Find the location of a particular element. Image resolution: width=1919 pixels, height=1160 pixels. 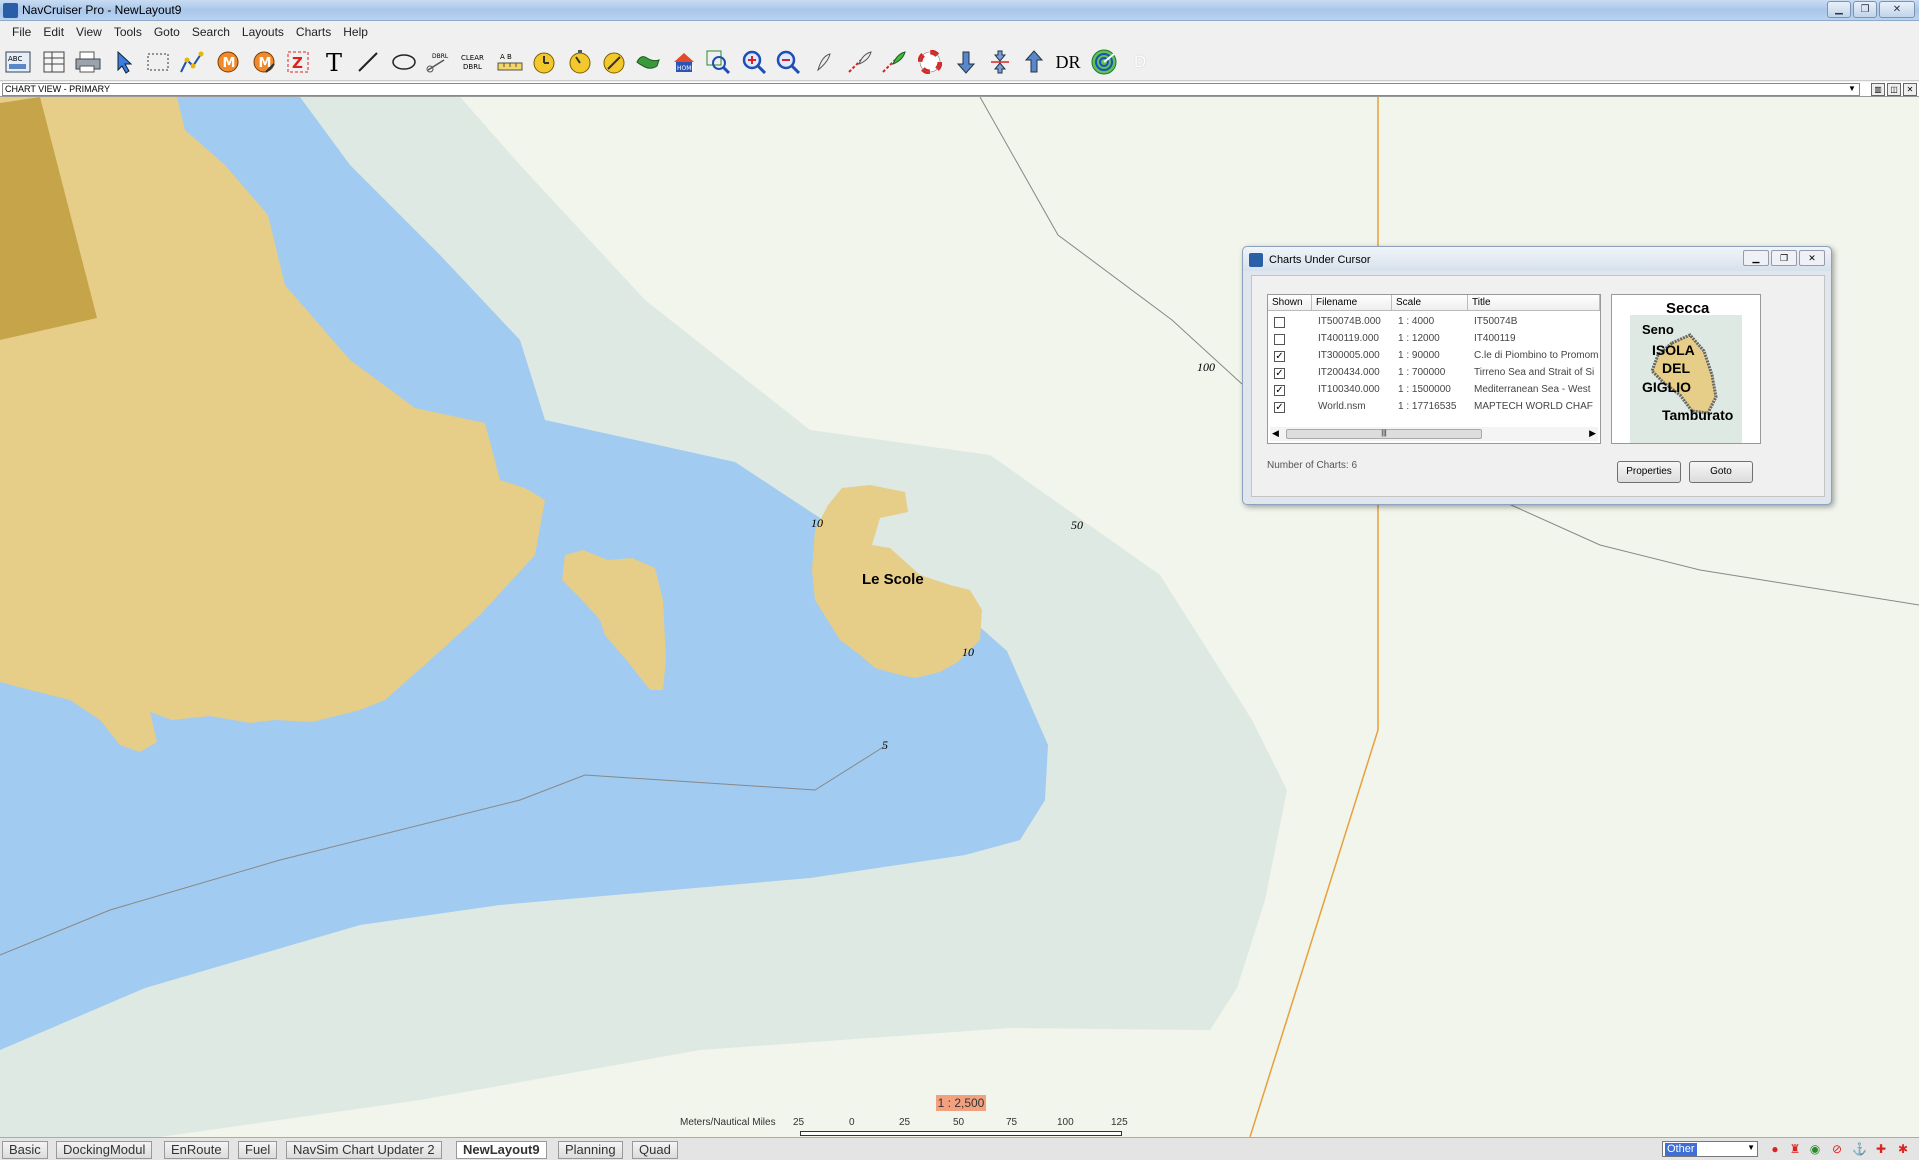

table-row: ✓ World.nsm 1 : 17716535 MAPTECH WORLD CHAF is located at coordinates (1434, 407).